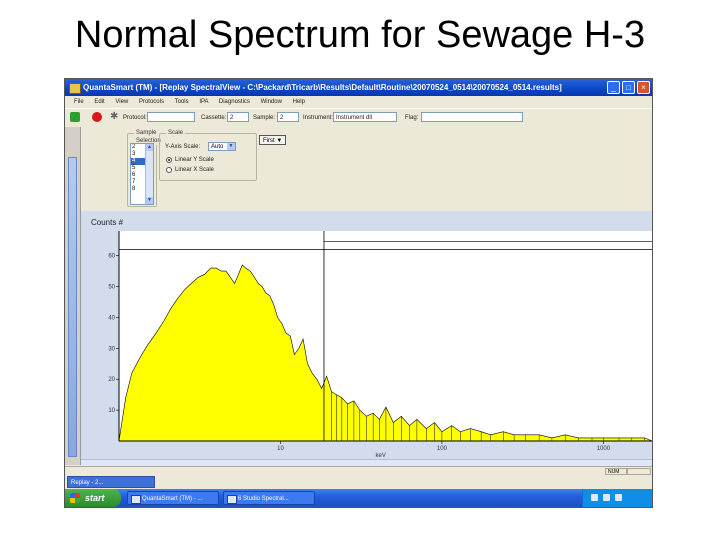 The height and width of the screenshot is (540, 720). Describe the element at coordinates (360, 35) in the screenshot. I see `slide-title: Normal Spectrum for Sewage H-3` at that location.